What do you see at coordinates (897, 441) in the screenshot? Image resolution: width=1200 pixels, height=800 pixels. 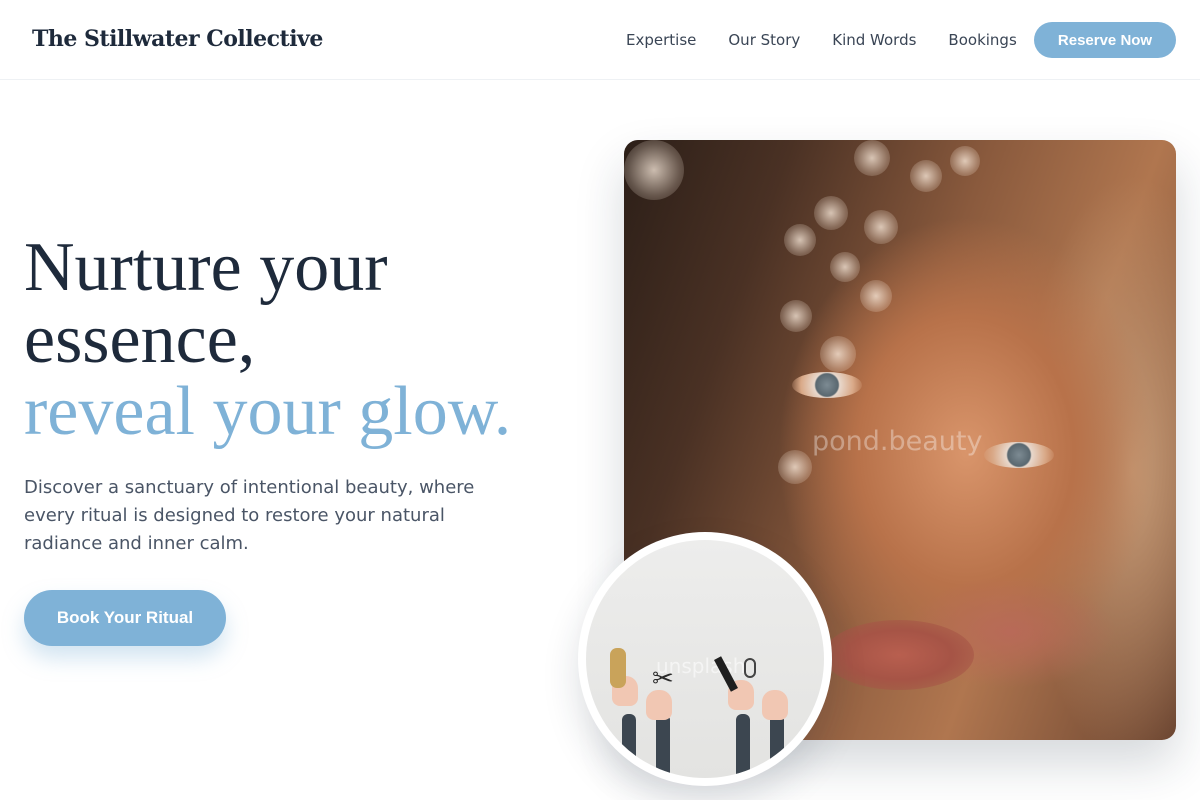 I see `image-watermark: pond.beauty` at bounding box center [897, 441].